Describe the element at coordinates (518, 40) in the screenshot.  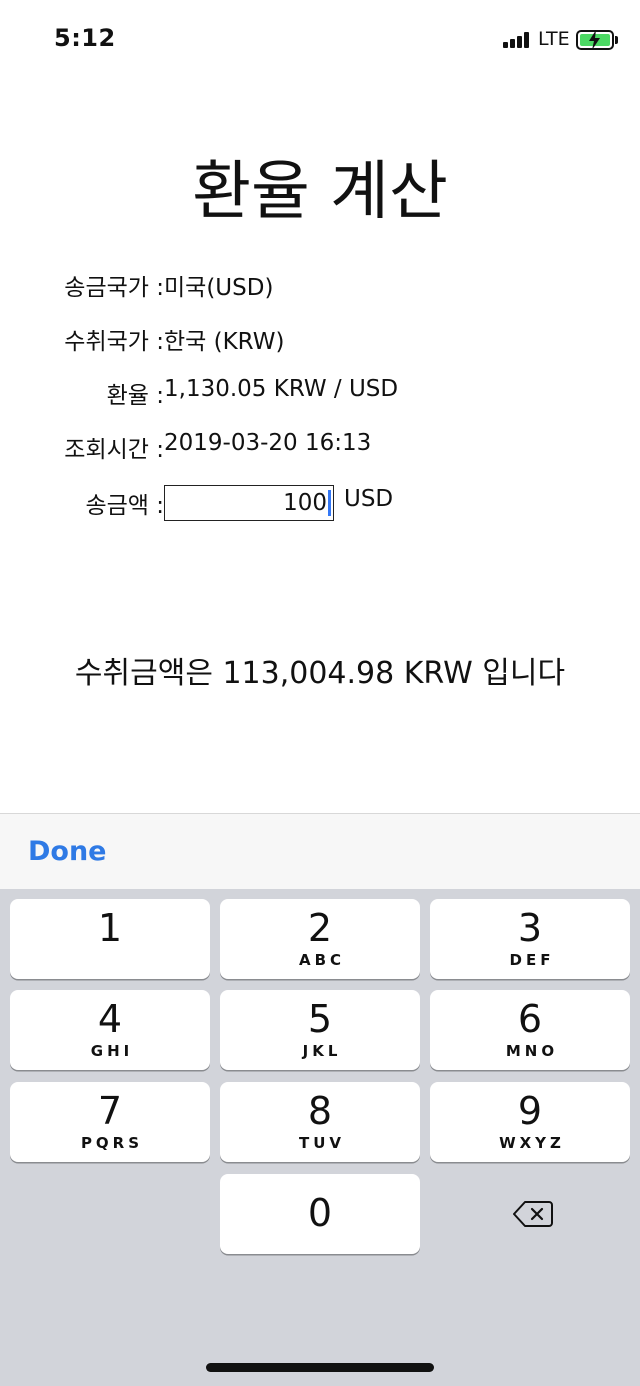
I see `signal-strength-icon` at that location.